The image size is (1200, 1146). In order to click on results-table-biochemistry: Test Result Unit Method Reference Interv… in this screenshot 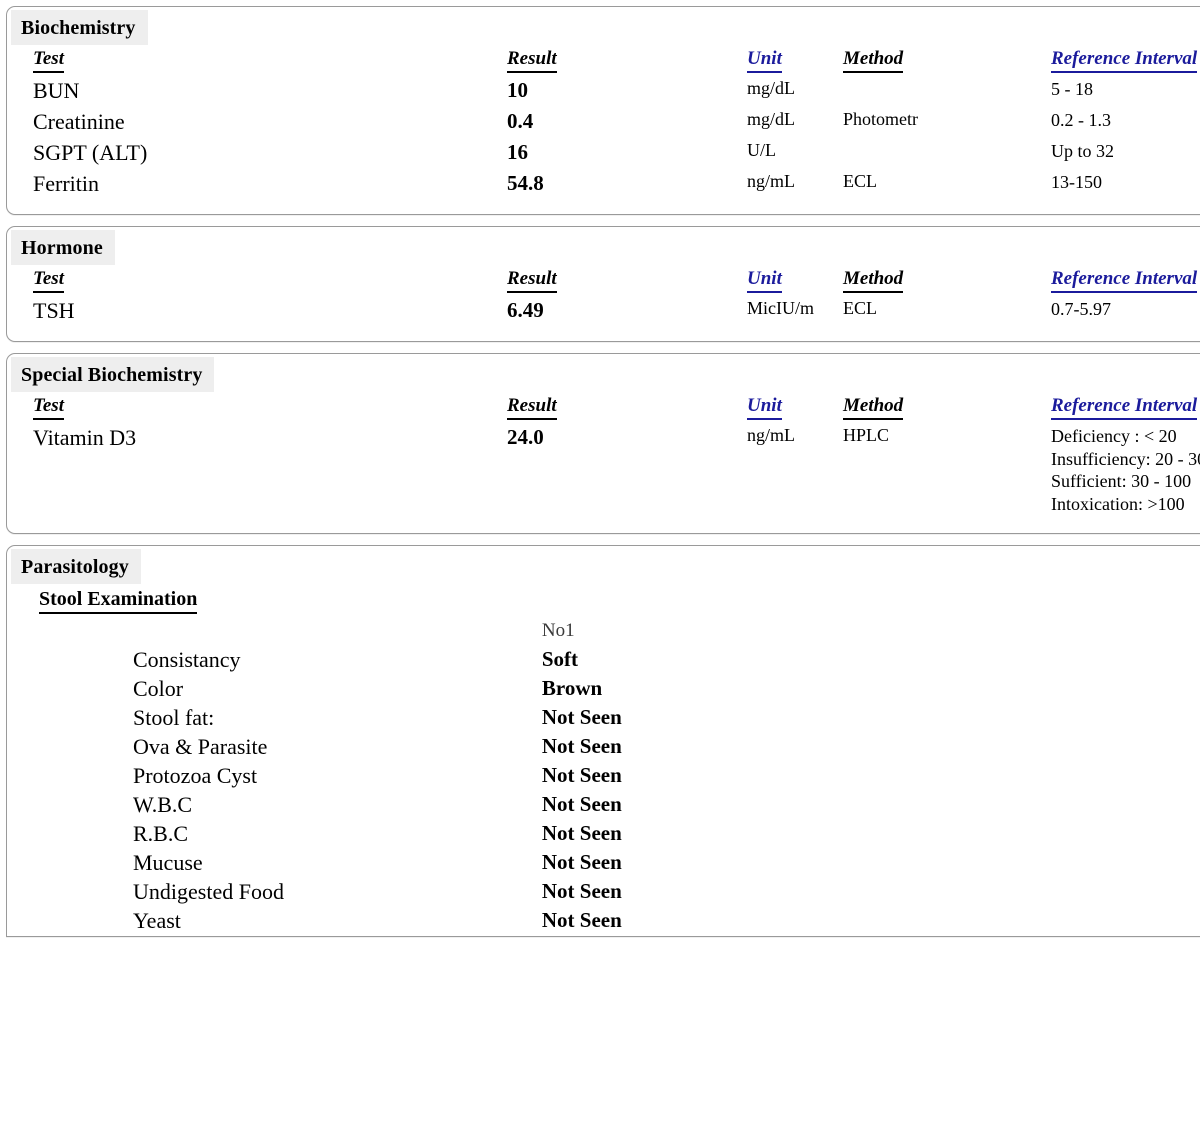, I will do `click(603, 123)`.